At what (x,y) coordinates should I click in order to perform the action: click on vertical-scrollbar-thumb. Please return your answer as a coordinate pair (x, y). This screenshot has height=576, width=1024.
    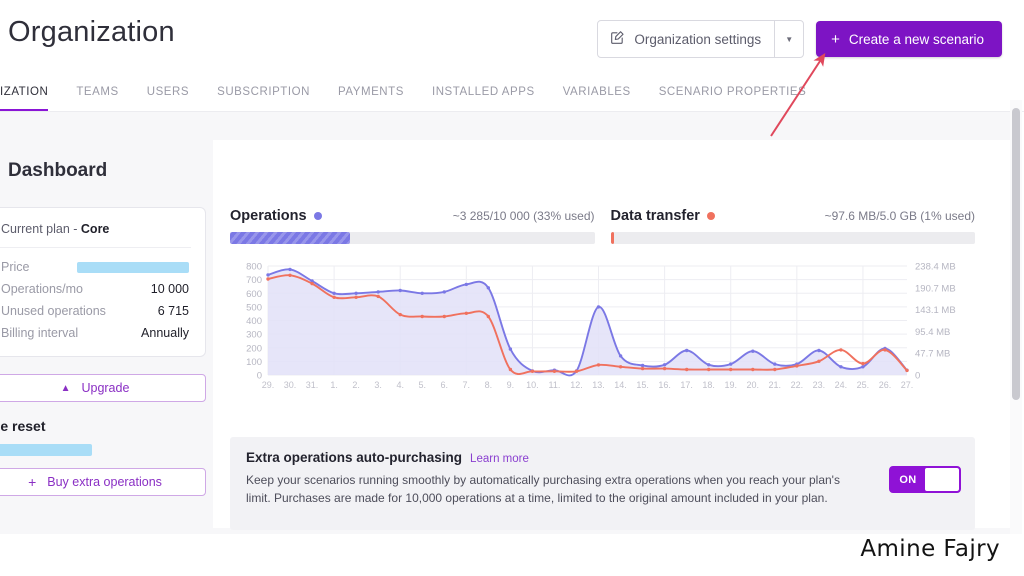
    Looking at the image, I should click on (1016, 254).